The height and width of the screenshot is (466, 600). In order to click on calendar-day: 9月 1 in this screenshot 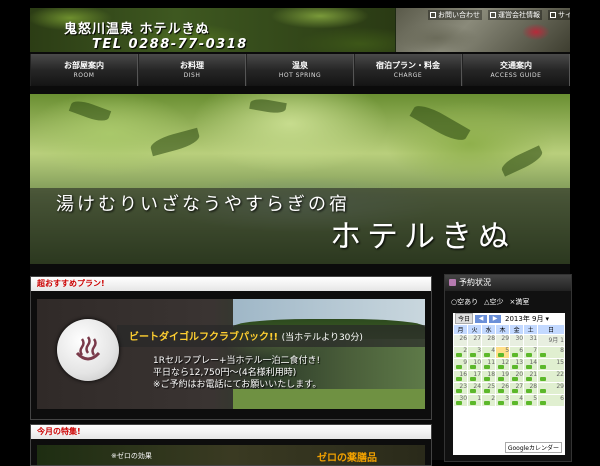, I will do `click(551, 340)`.